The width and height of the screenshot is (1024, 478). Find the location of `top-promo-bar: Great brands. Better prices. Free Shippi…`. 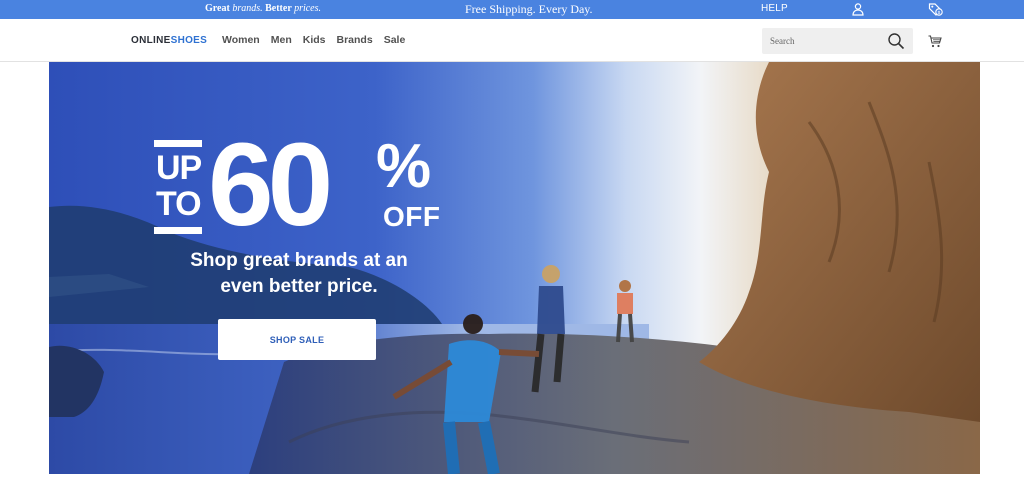

top-promo-bar: Great brands. Better prices. Free Shippi… is located at coordinates (512, 9).